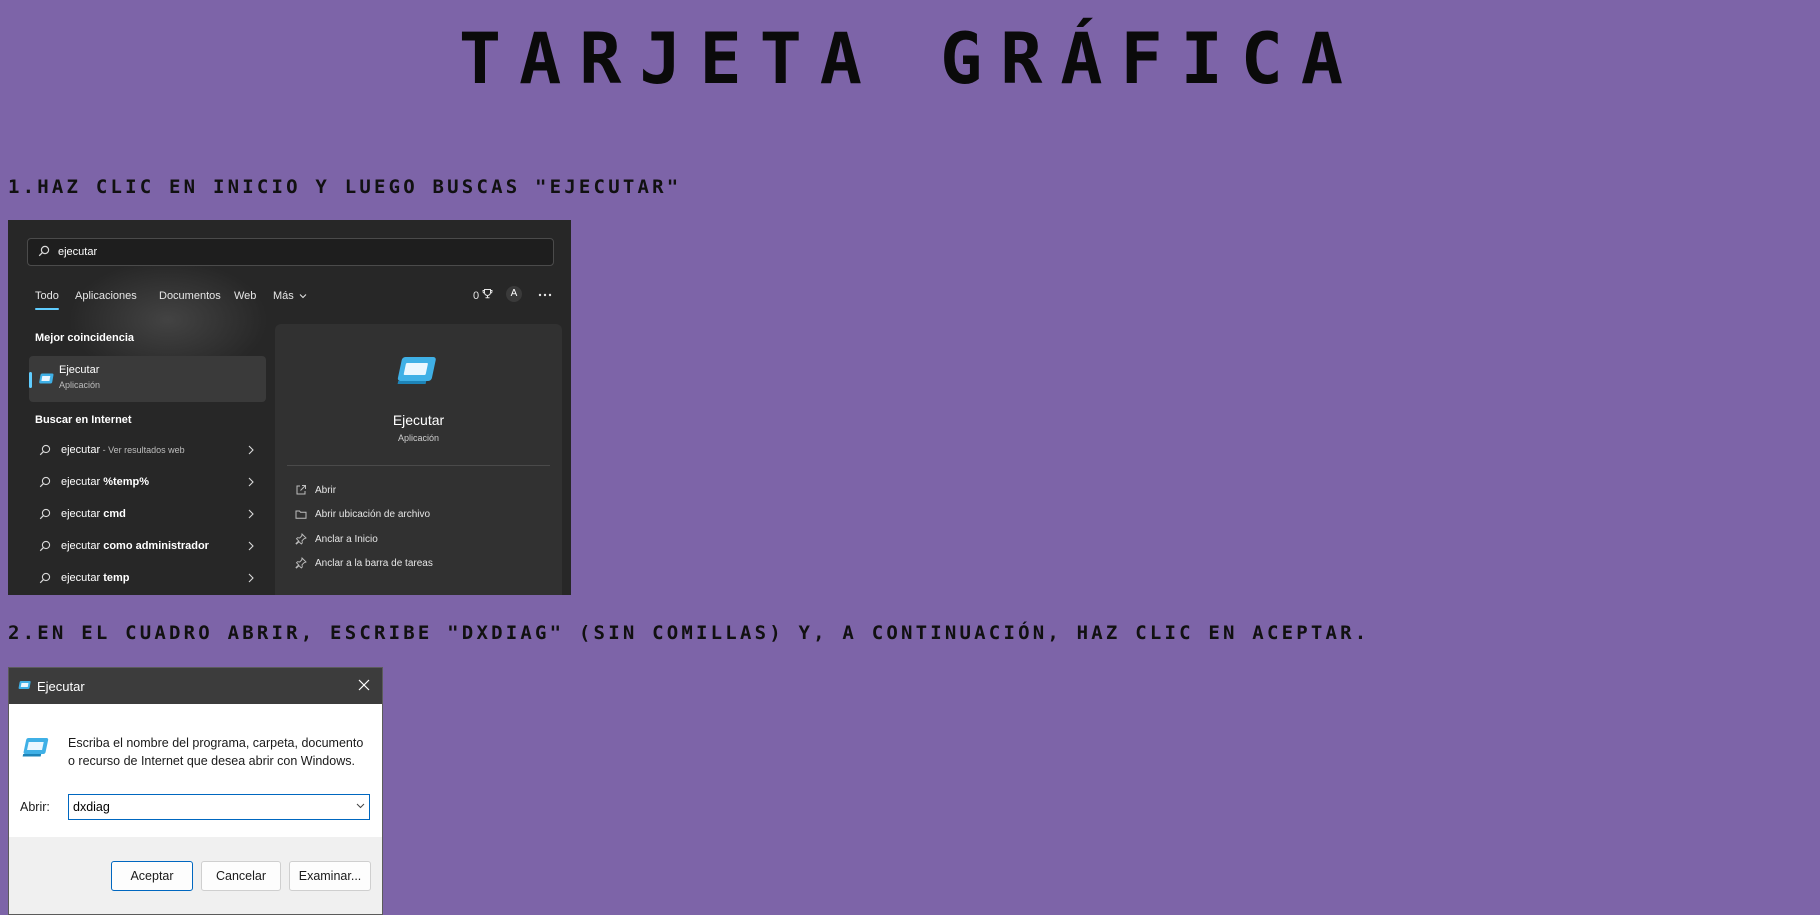 This screenshot has width=1820, height=915. What do you see at coordinates (79, 370) in the screenshot?
I see `best-match-name: Ejecutar` at bounding box center [79, 370].